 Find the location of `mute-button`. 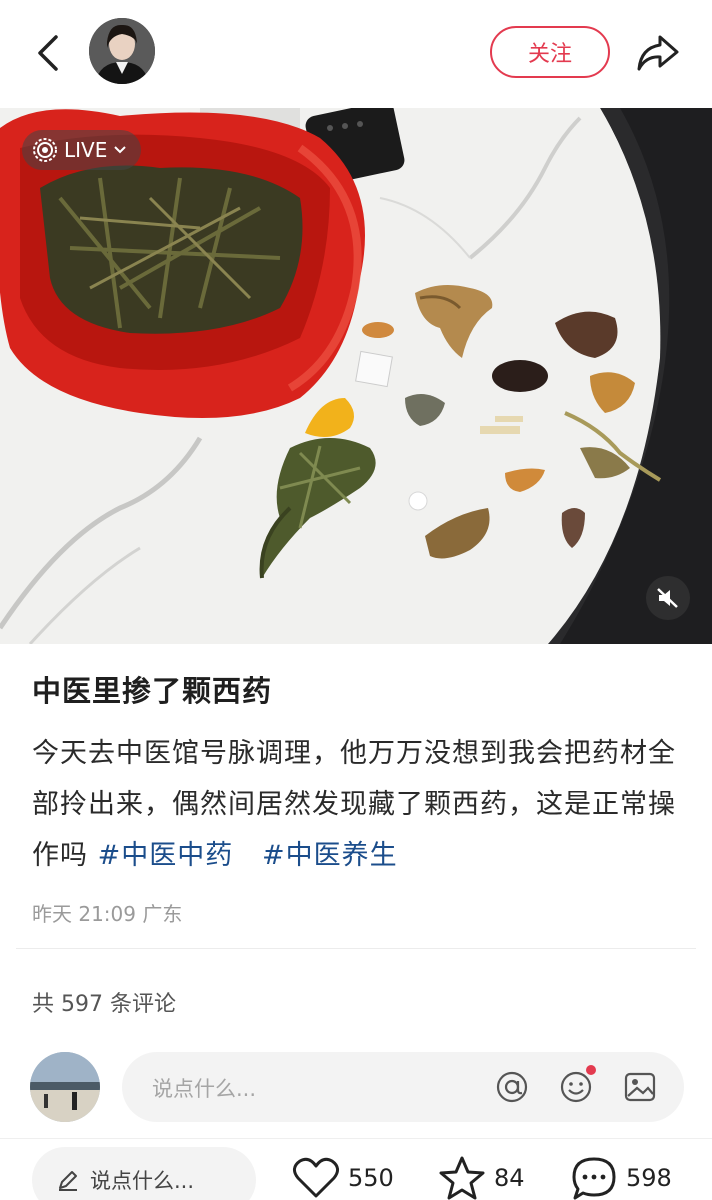

mute-button is located at coordinates (668, 598).